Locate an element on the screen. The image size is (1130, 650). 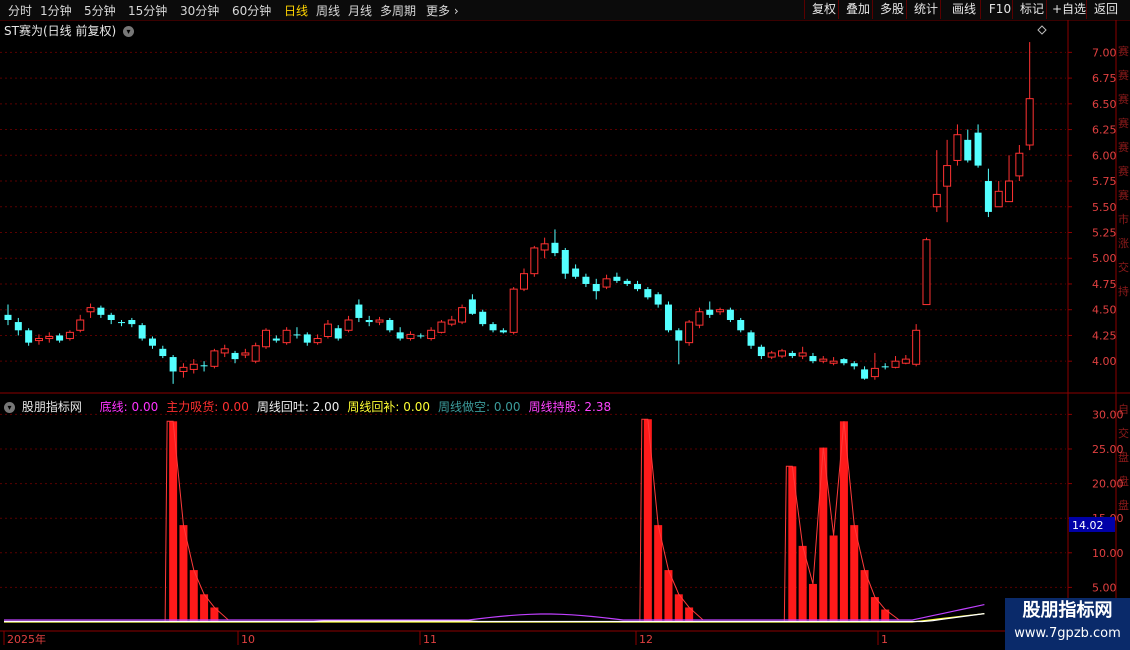
date-label: 11 is located at coordinates (430, 639).